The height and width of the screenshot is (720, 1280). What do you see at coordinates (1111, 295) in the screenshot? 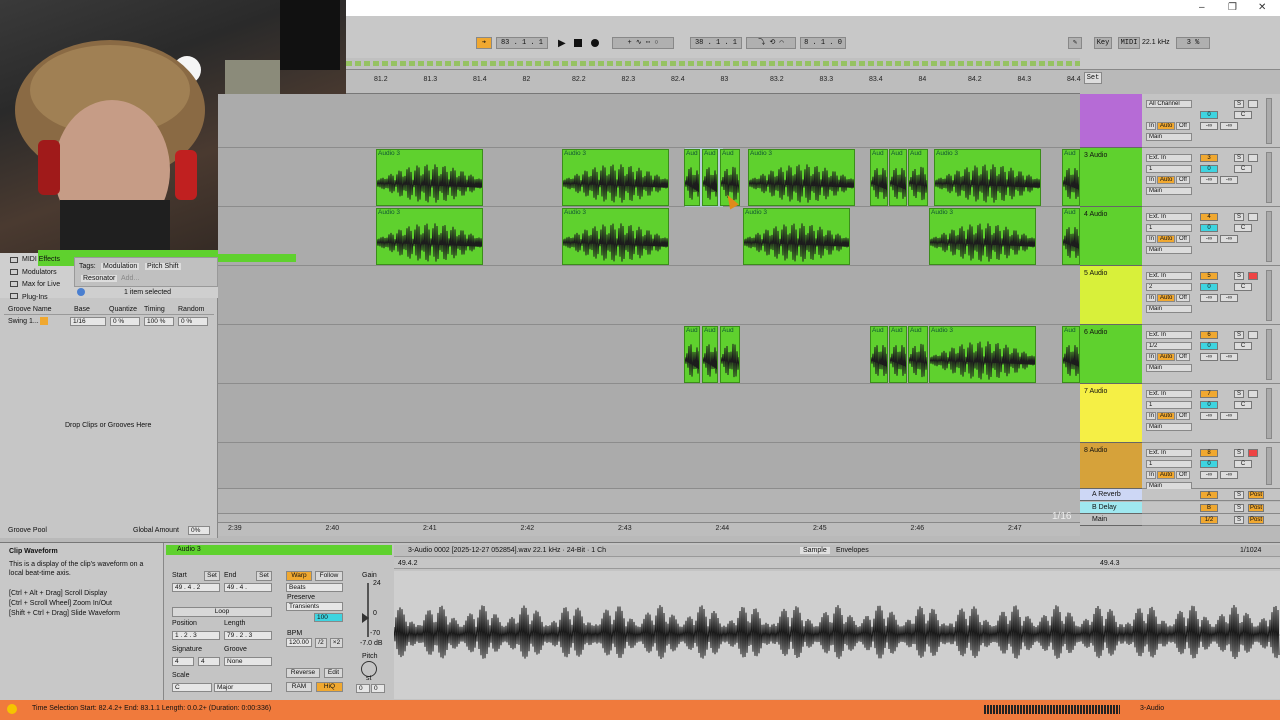
I see `track-header: 5 Audio` at bounding box center [1111, 295].